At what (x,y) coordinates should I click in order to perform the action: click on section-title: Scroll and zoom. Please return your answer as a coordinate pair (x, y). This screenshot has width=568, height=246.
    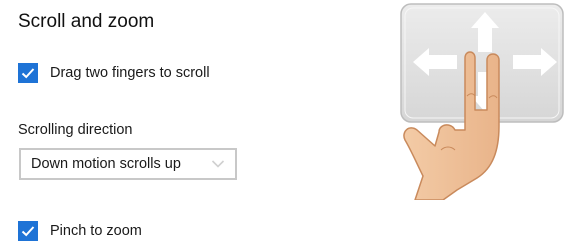
    Looking at the image, I should click on (86, 21).